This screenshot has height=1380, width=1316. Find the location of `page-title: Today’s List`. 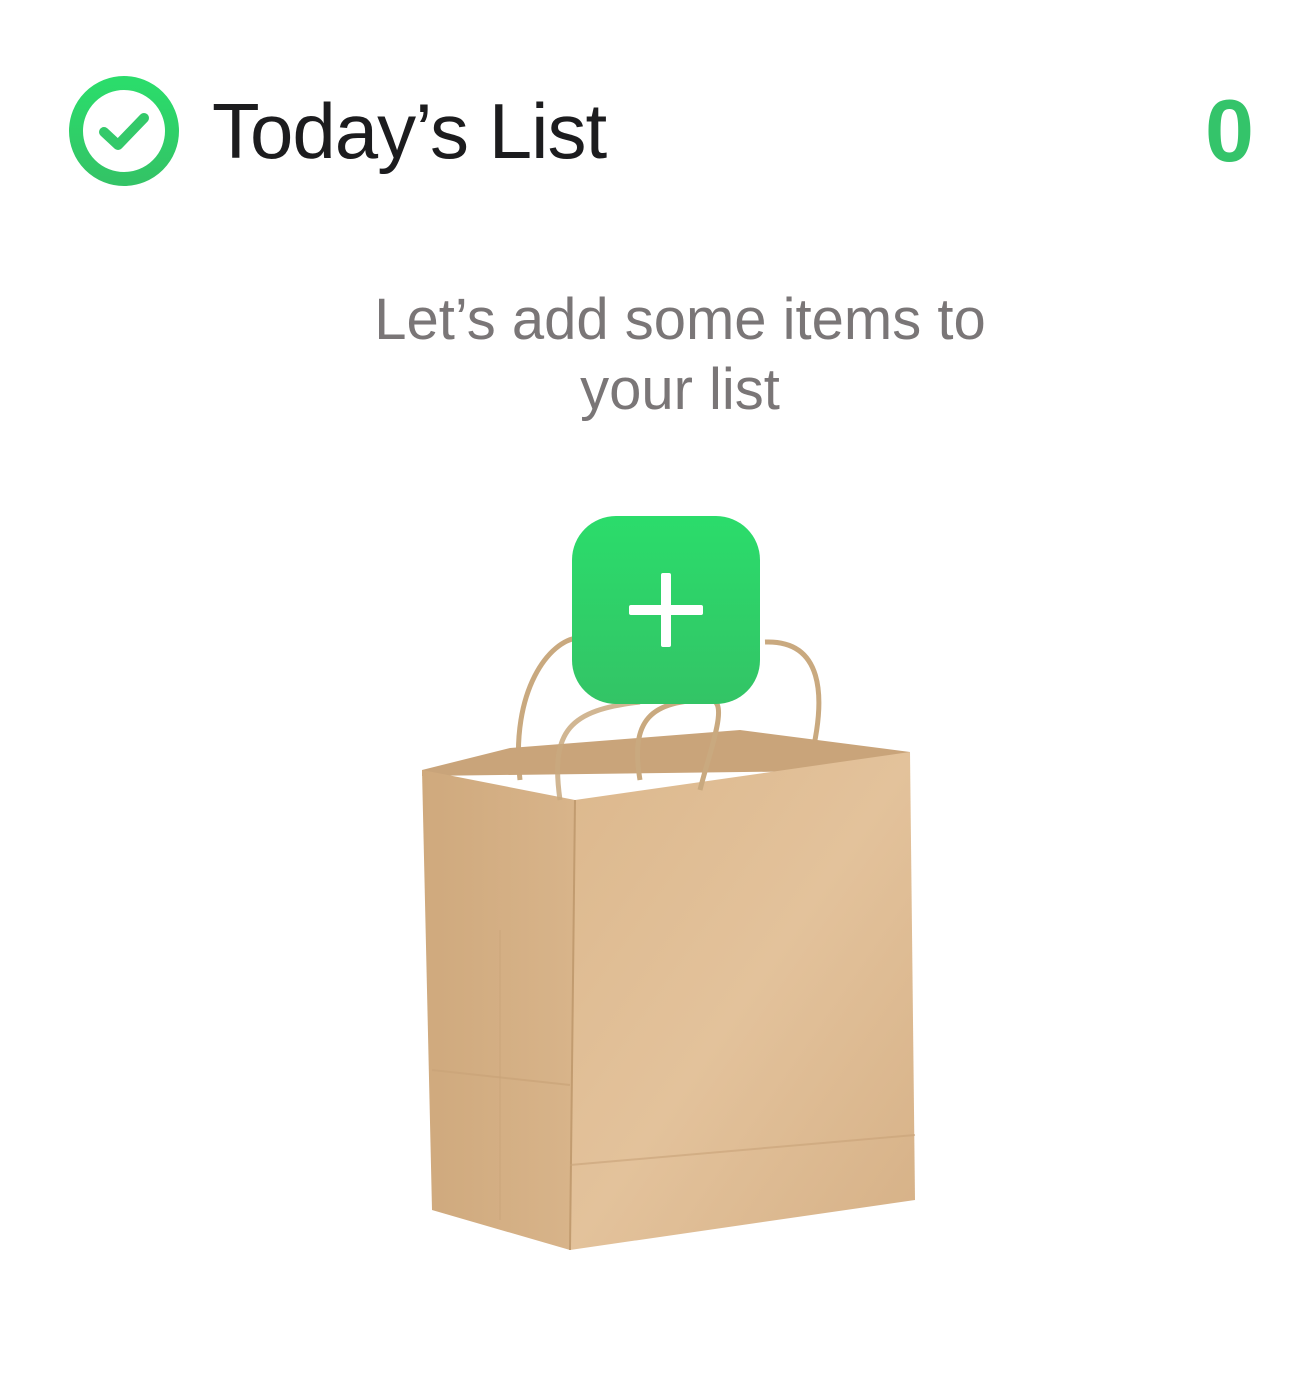

page-title: Today’s List is located at coordinates (409, 131).